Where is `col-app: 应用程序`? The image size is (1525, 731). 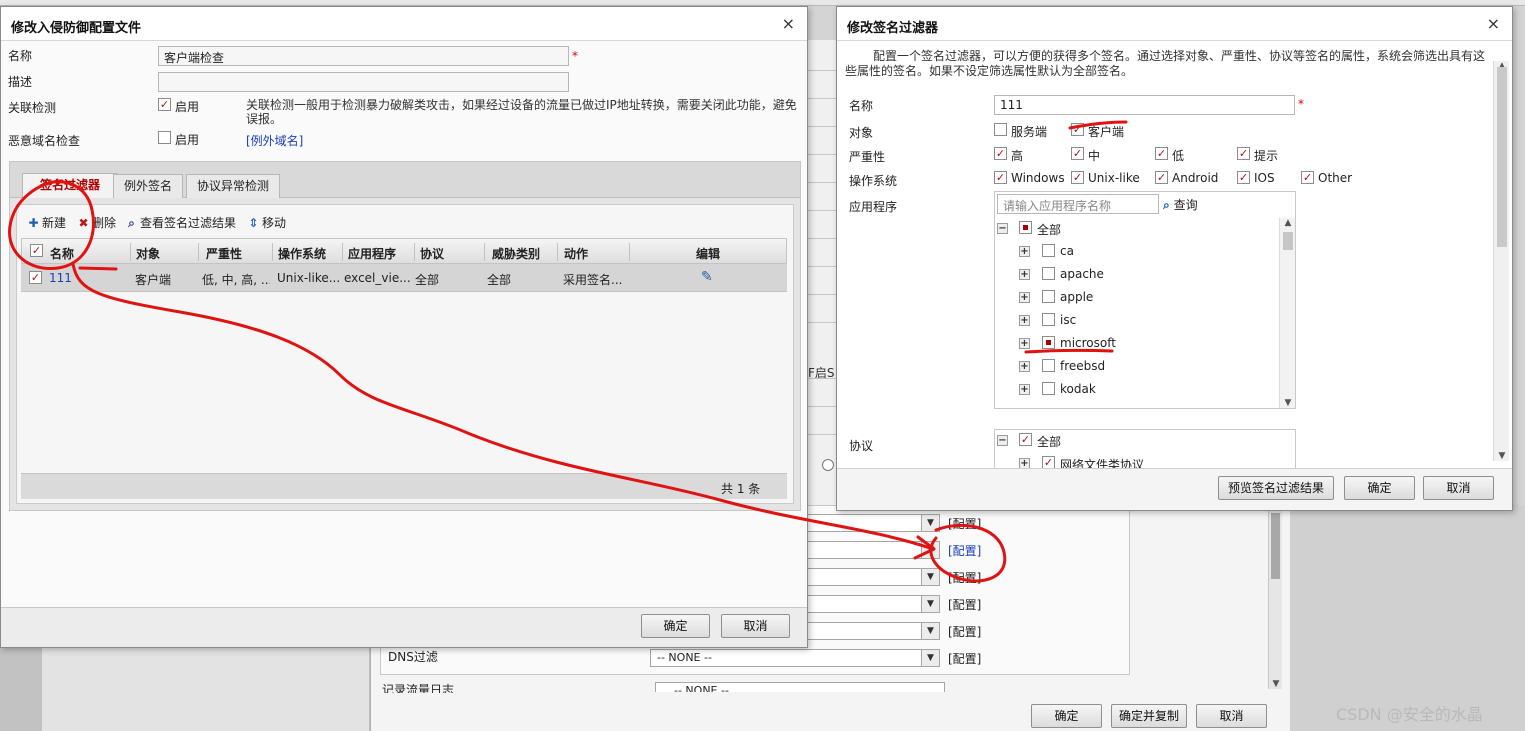 col-app: 应用程序 is located at coordinates (372, 253).